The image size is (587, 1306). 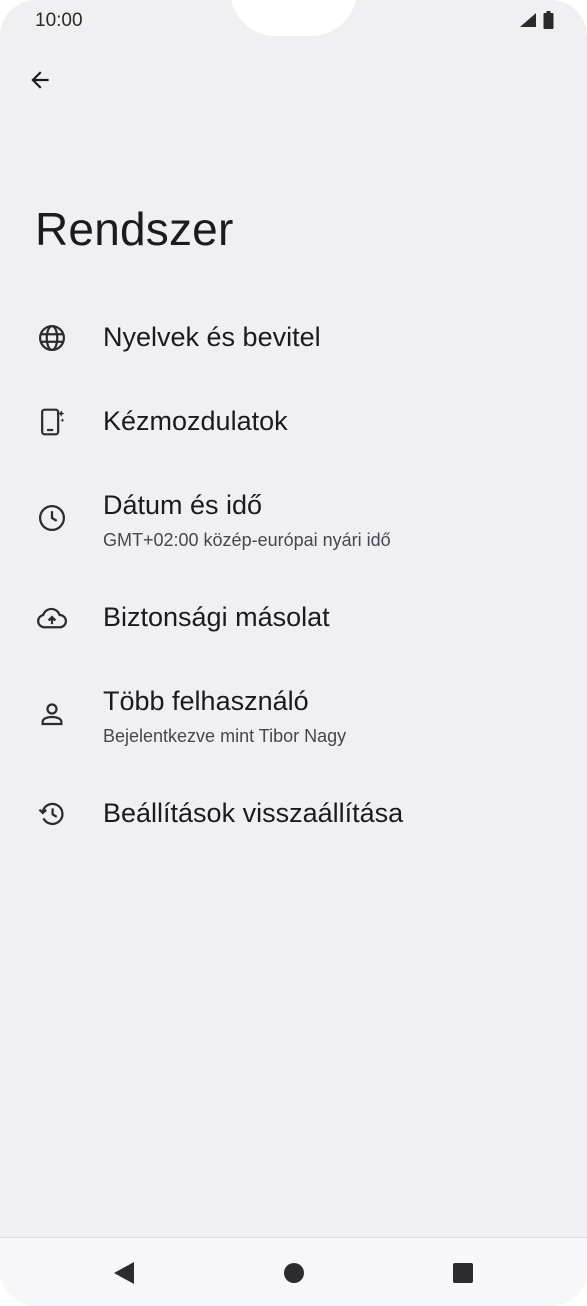 I want to click on status-icons, so click(x=536, y=20).